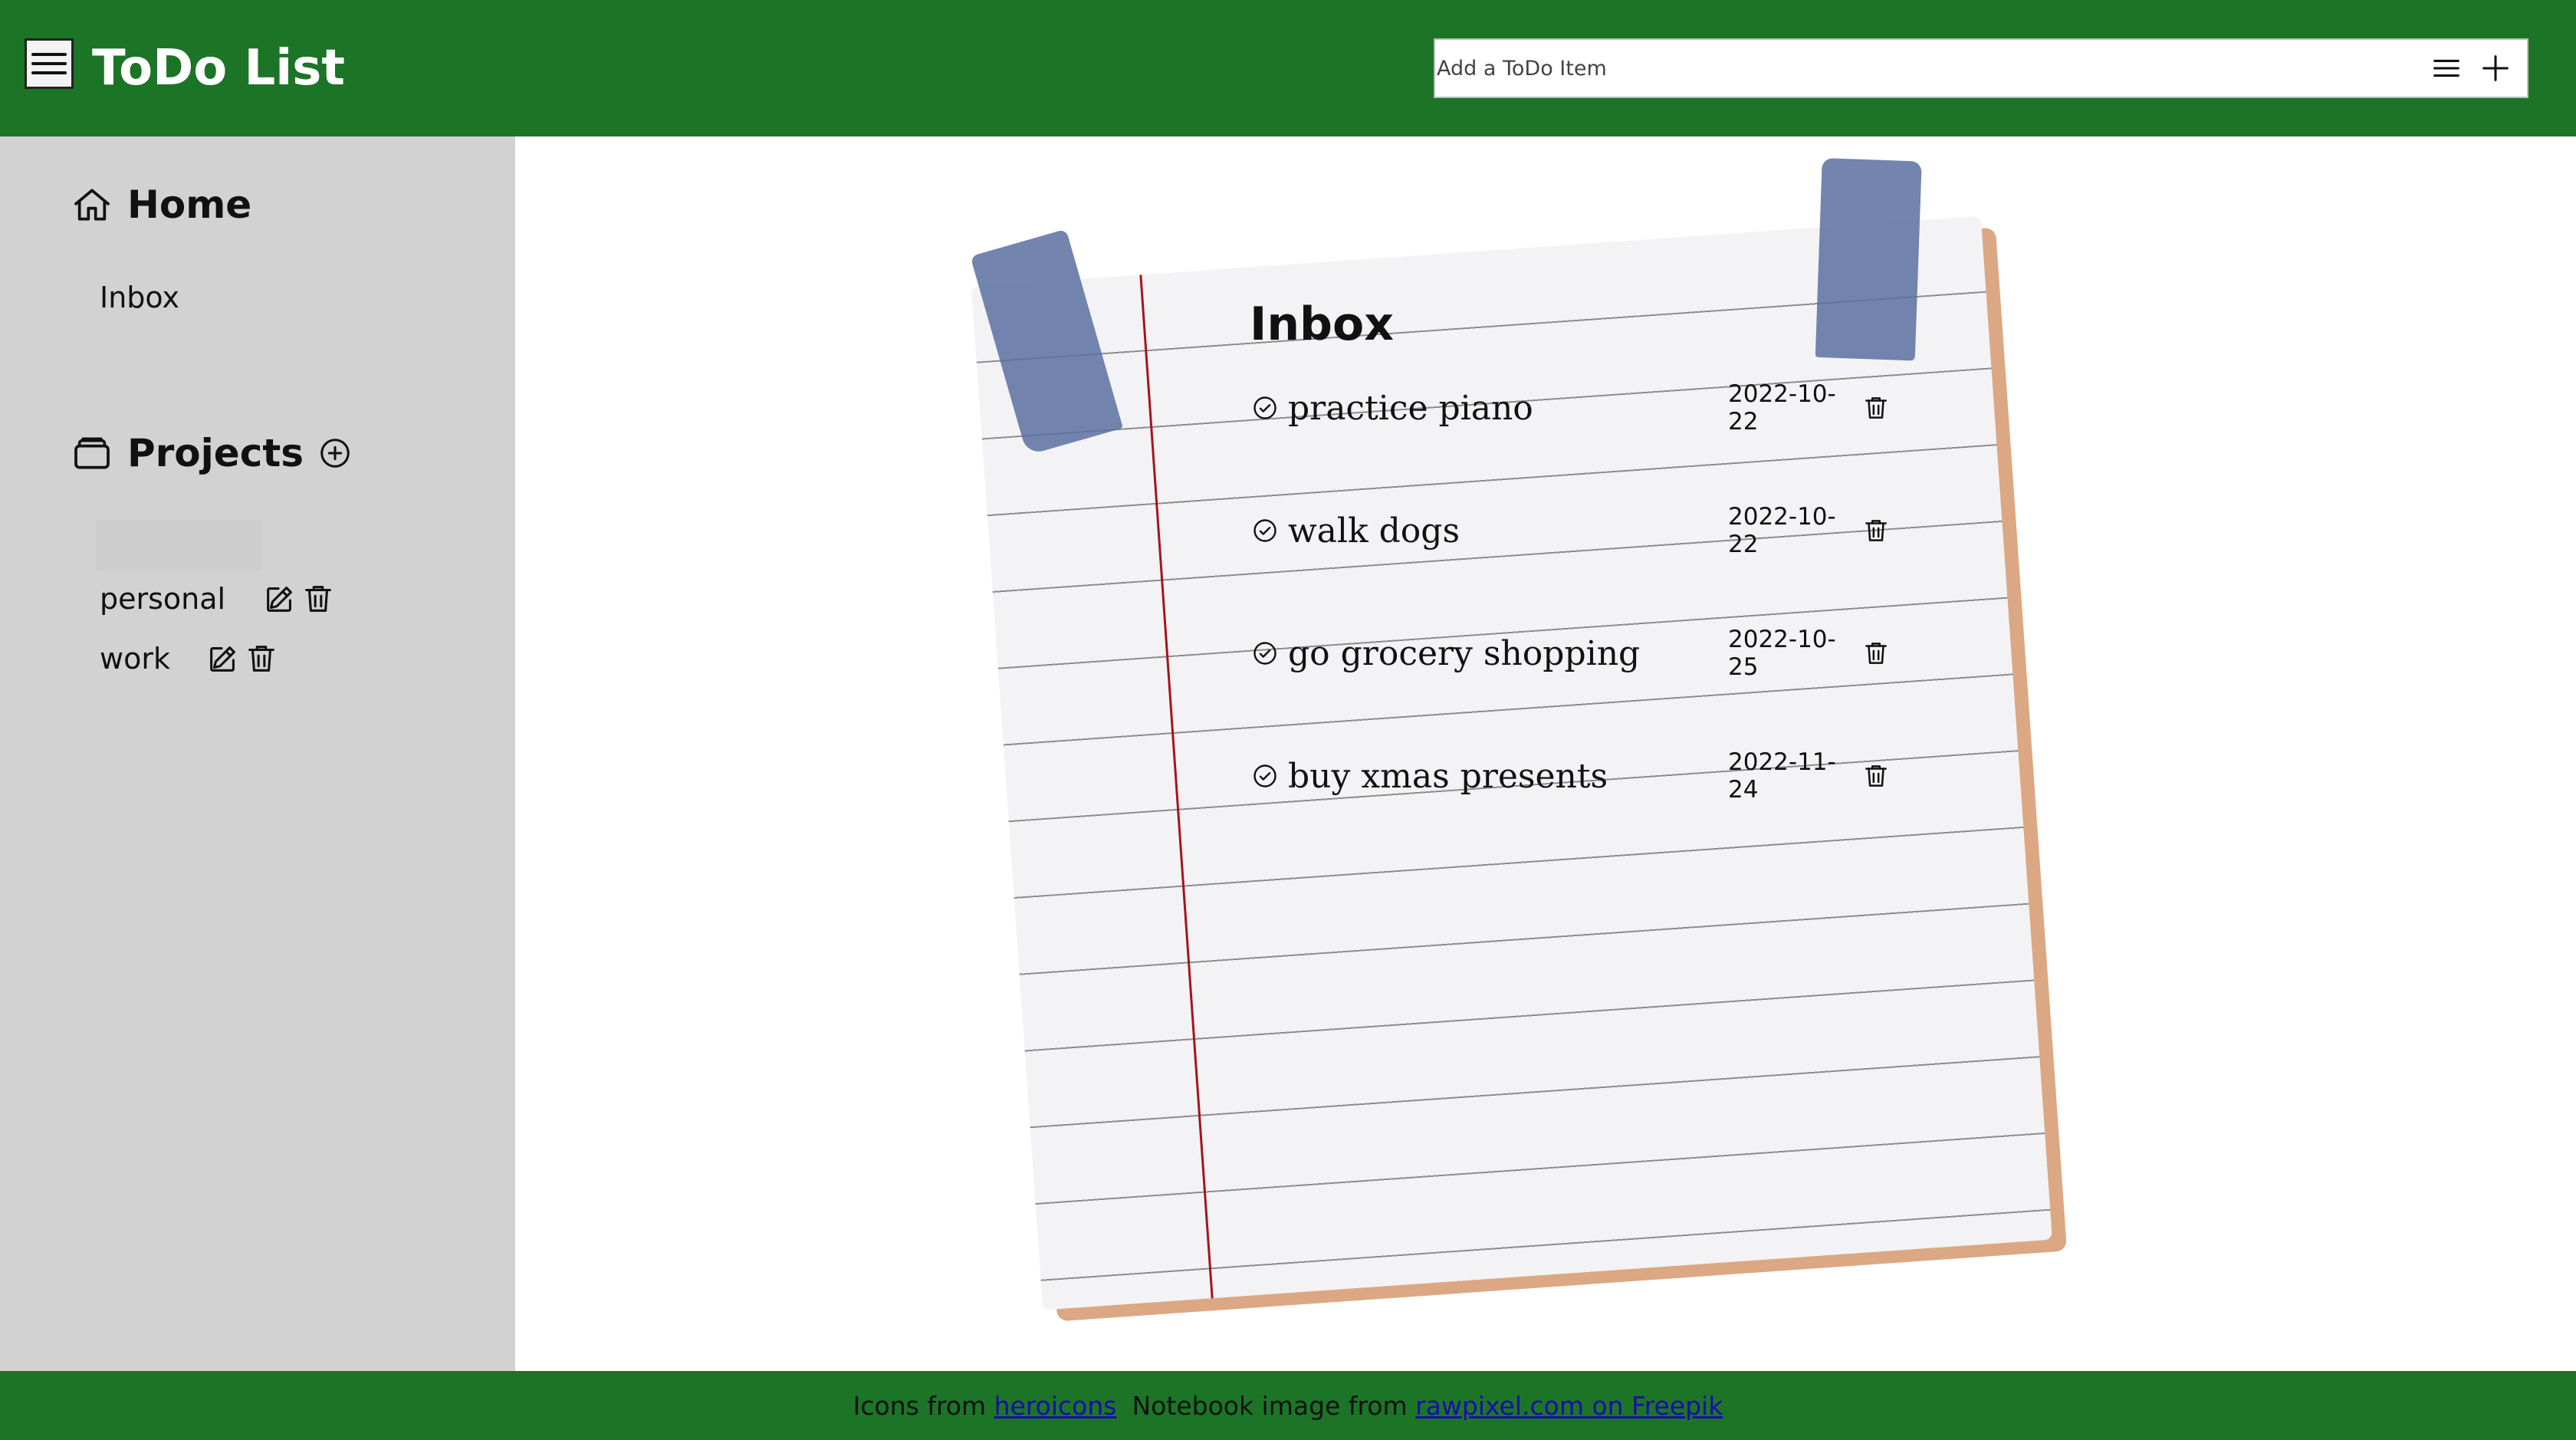 This screenshot has width=2576, height=1440. I want to click on todo-item: buy xmas presents 2022-11-24, so click(1581, 776).